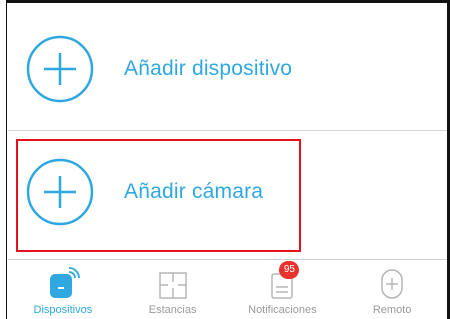 This screenshot has height=319, width=450. What do you see at coordinates (289, 270) in the screenshot?
I see `notification-count-badge: 95` at bounding box center [289, 270].